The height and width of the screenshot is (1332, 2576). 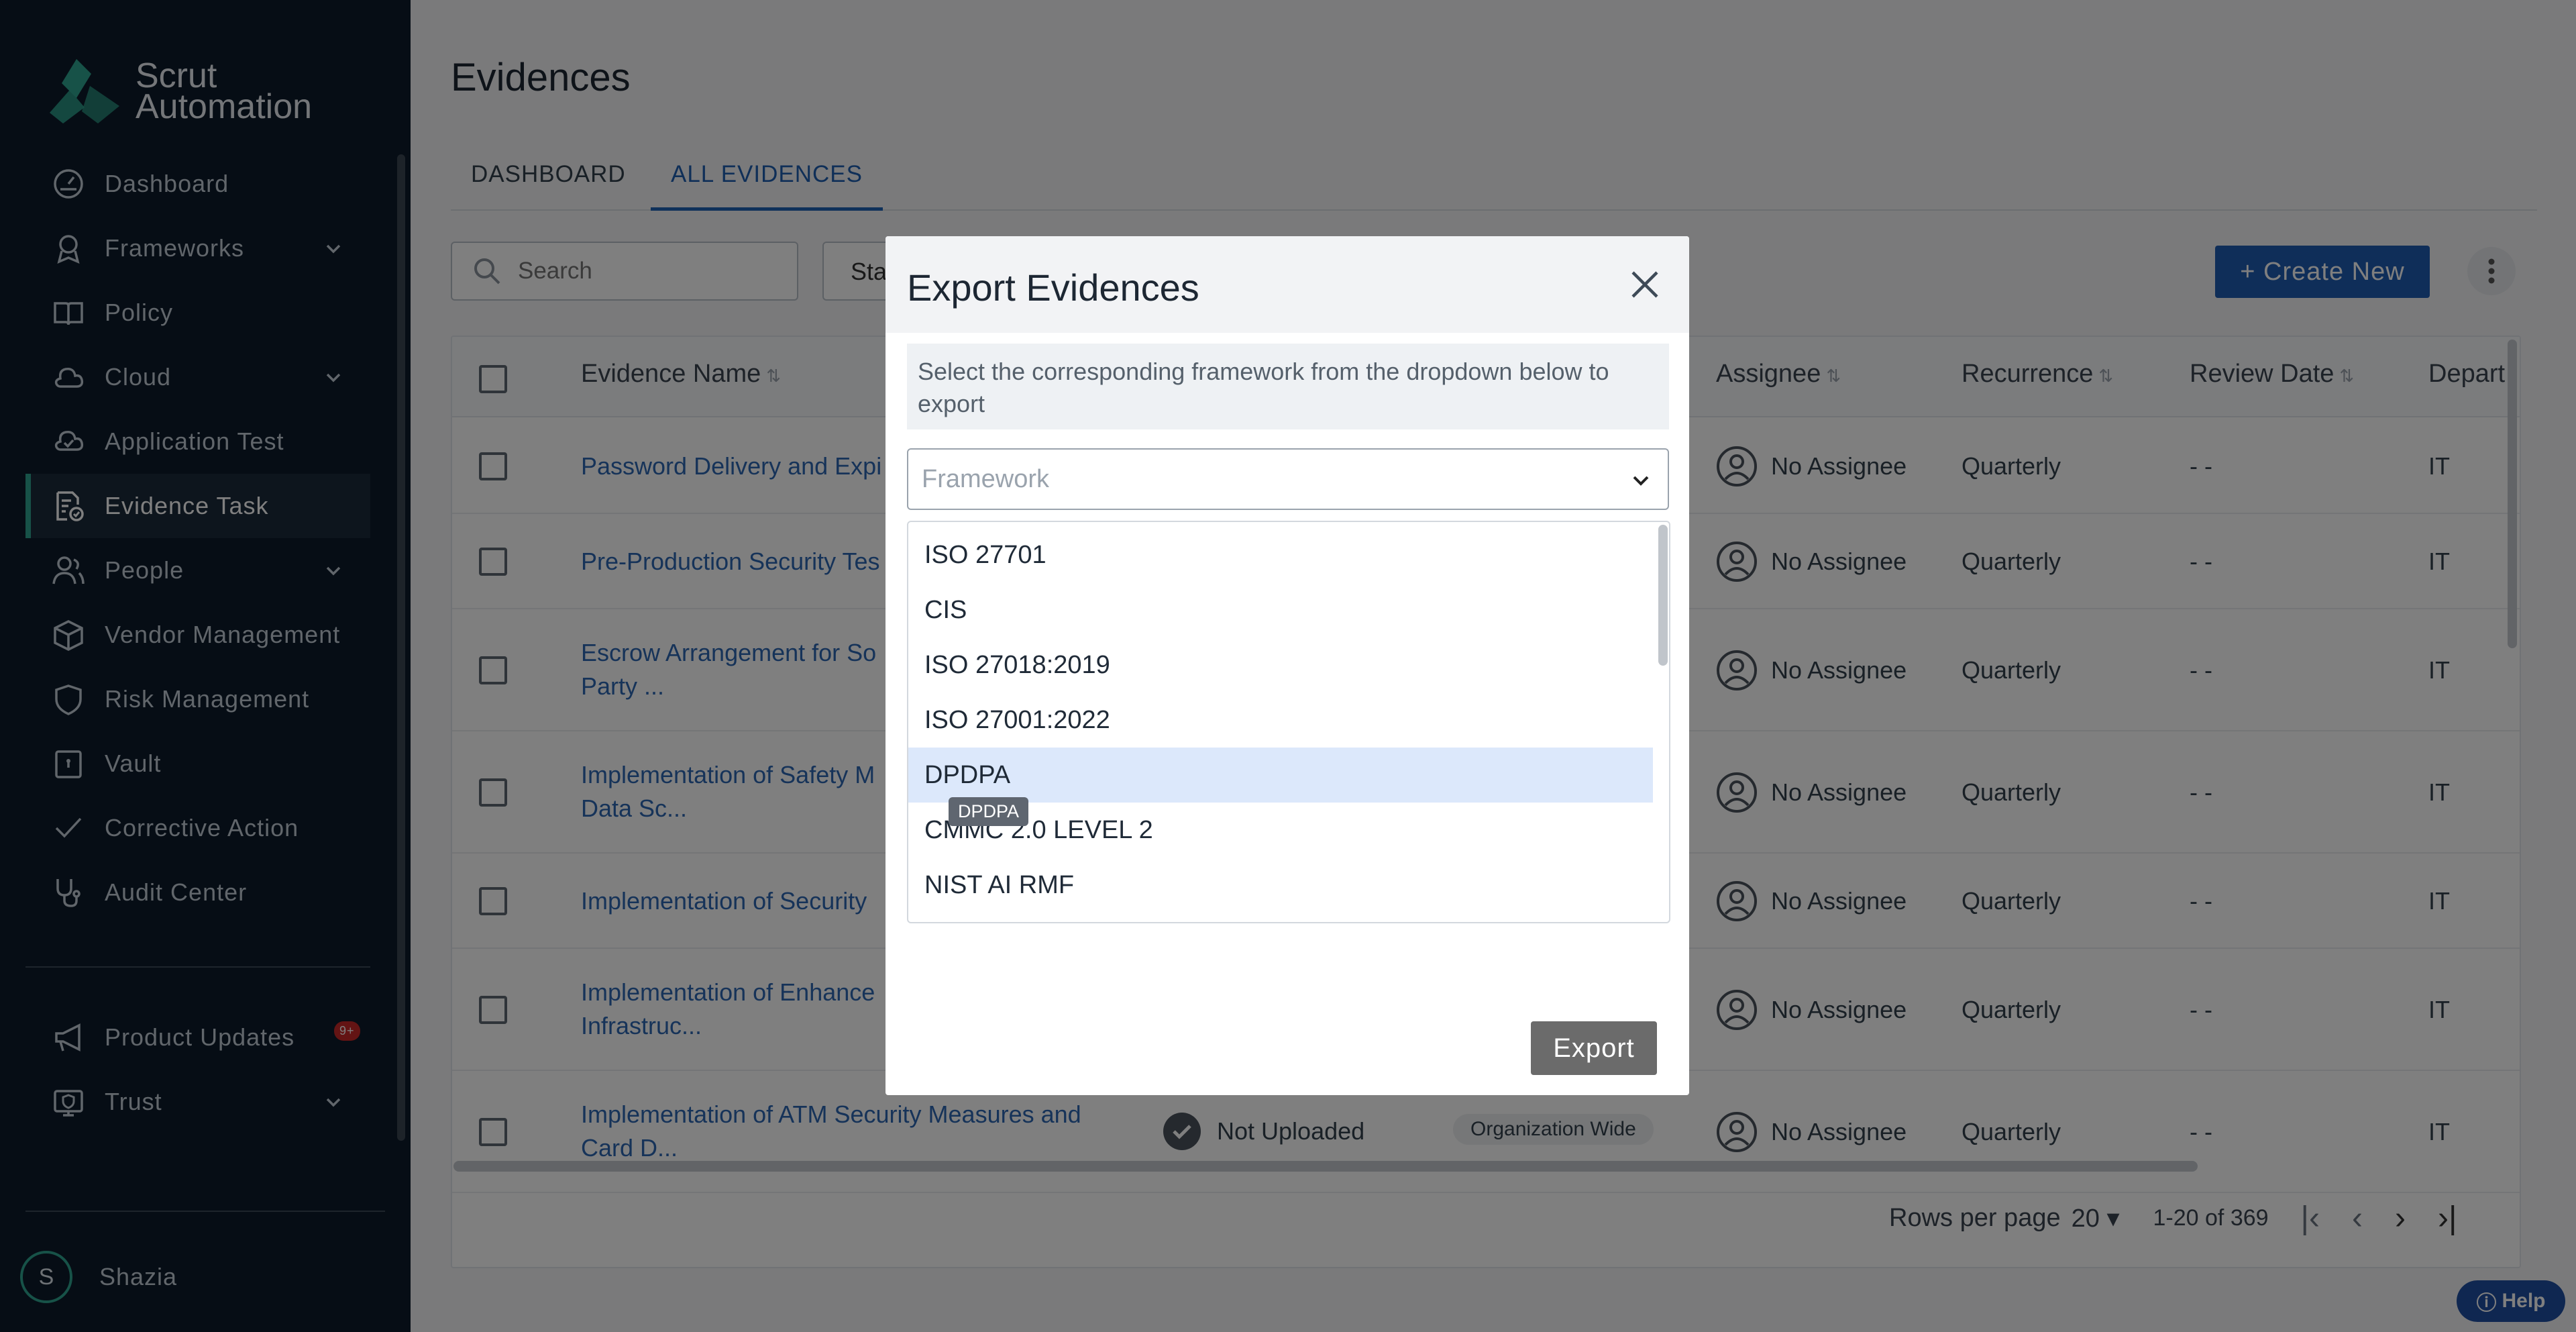 What do you see at coordinates (1280, 721) in the screenshot?
I see `framework-option: ISO 27001:2022` at bounding box center [1280, 721].